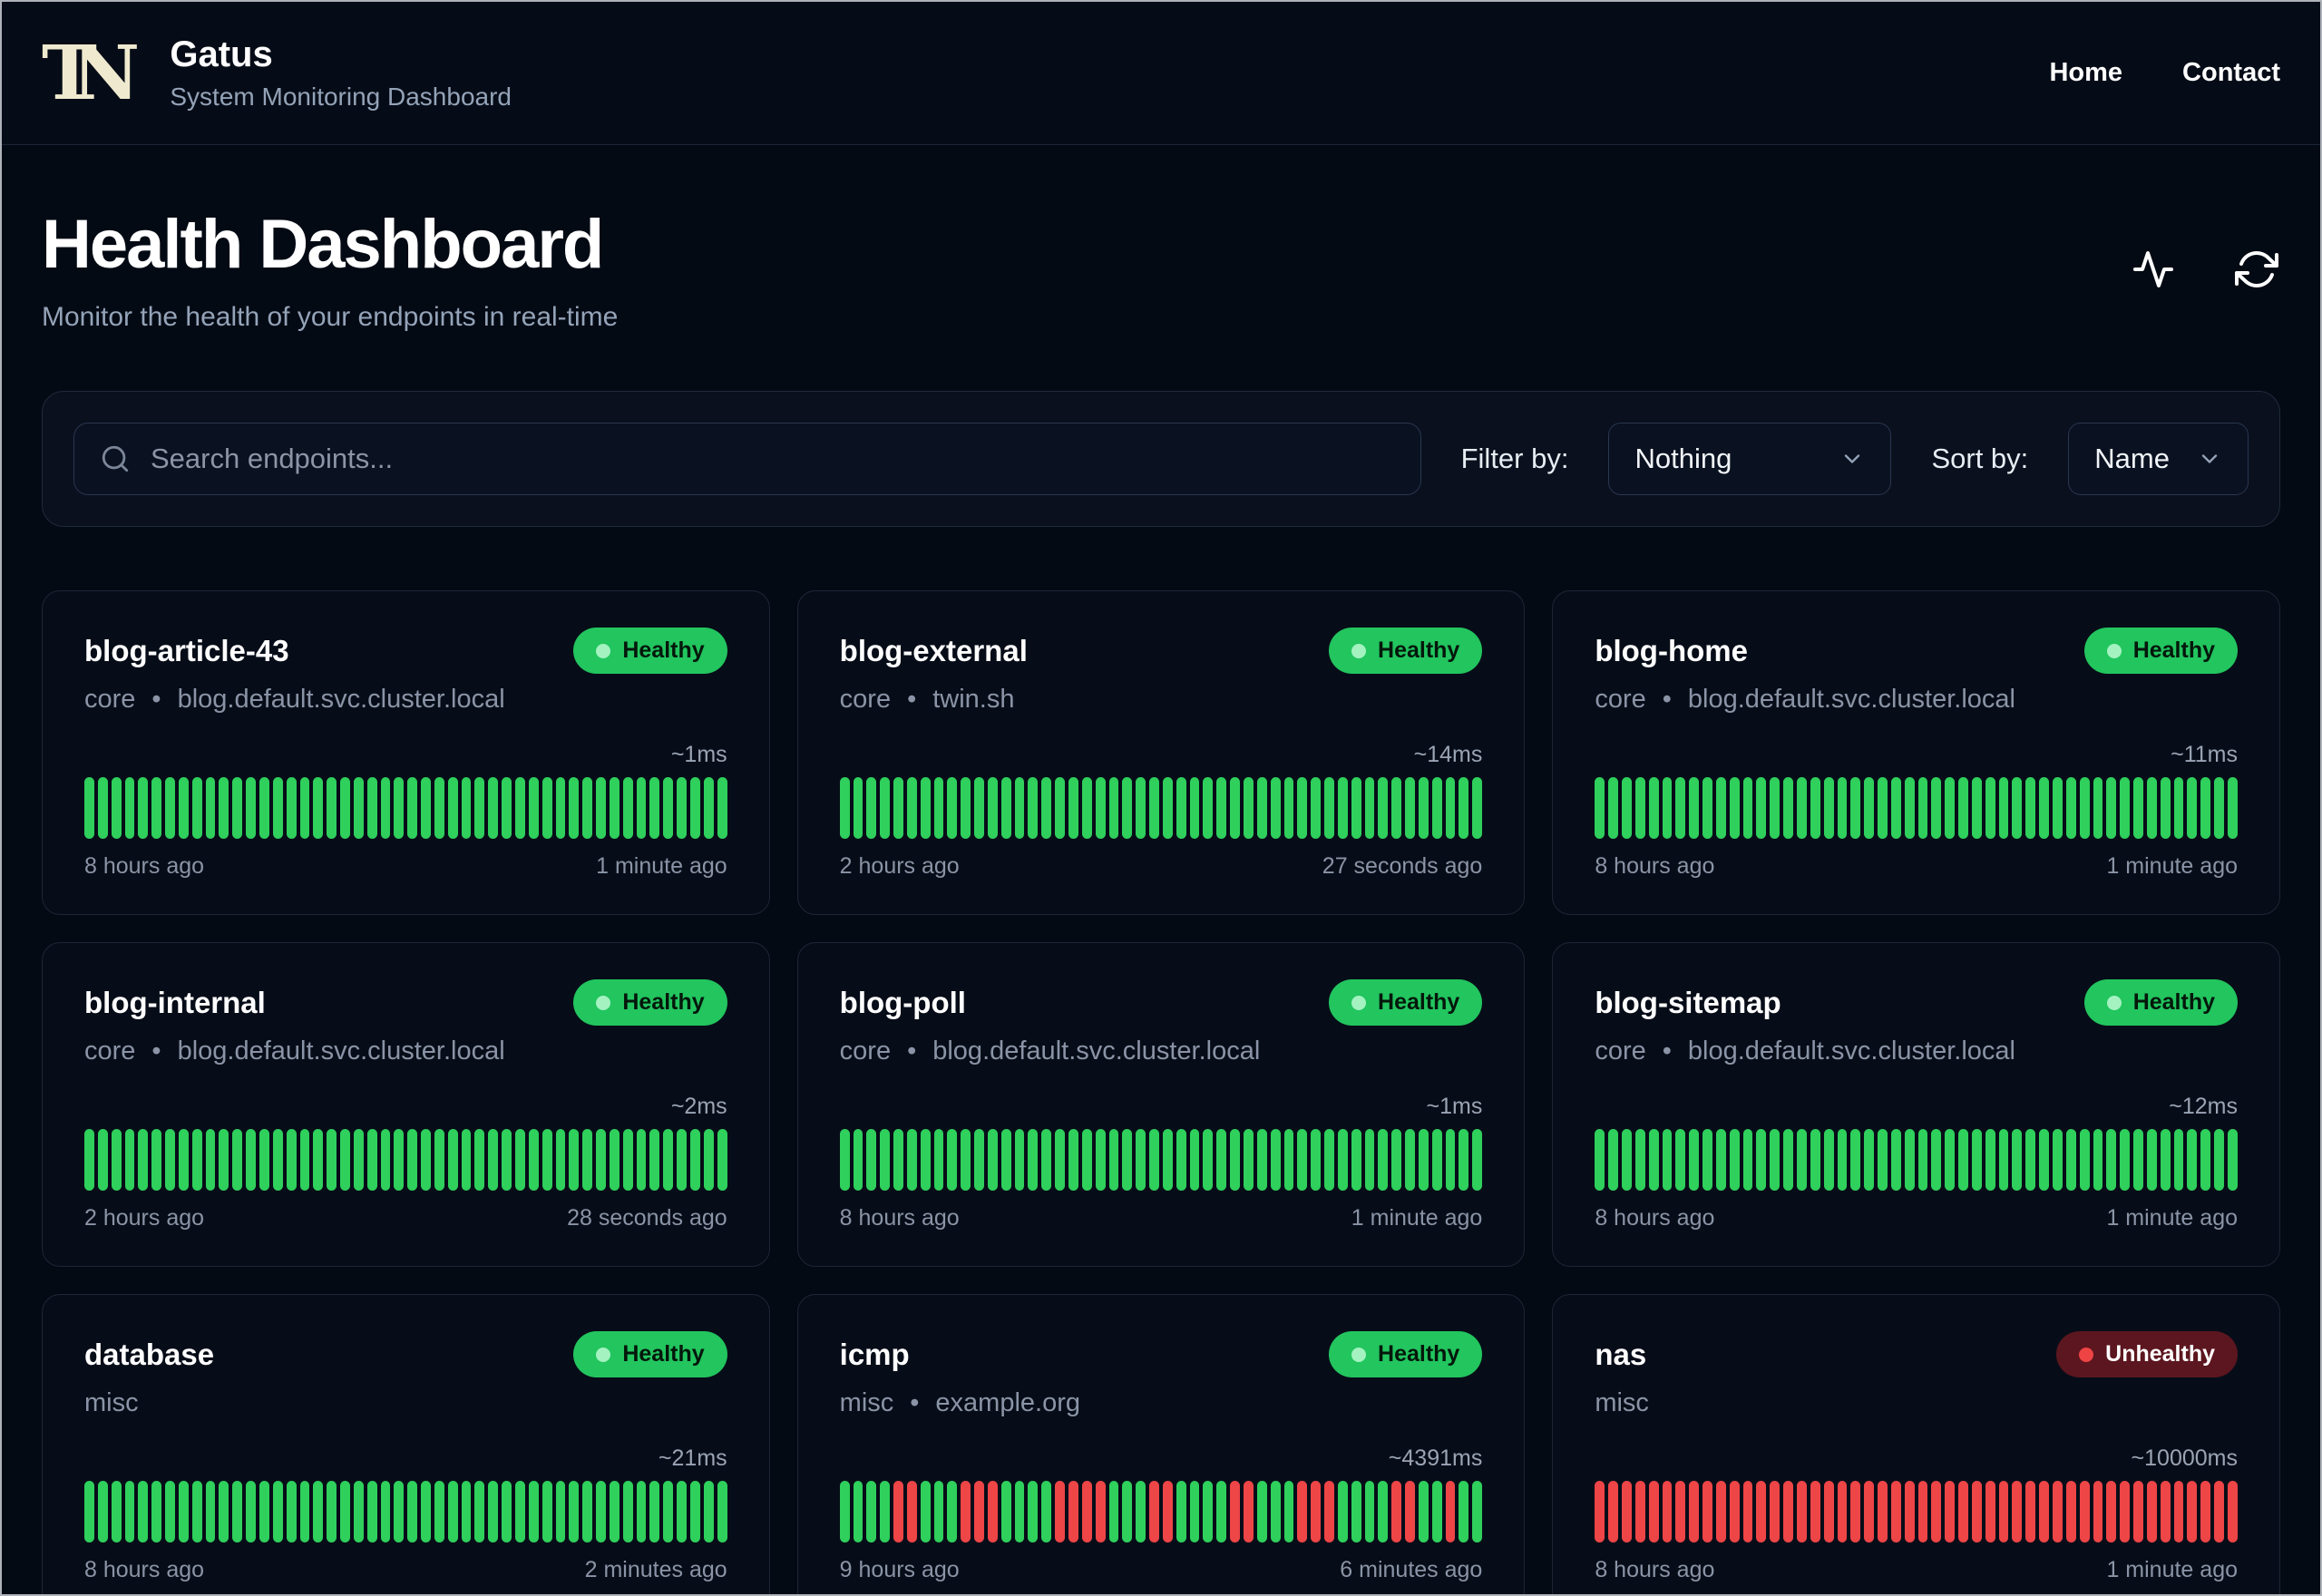 This screenshot has height=1596, width=2322. Describe the element at coordinates (2153, 269) in the screenshot. I see `activity-icon` at that location.